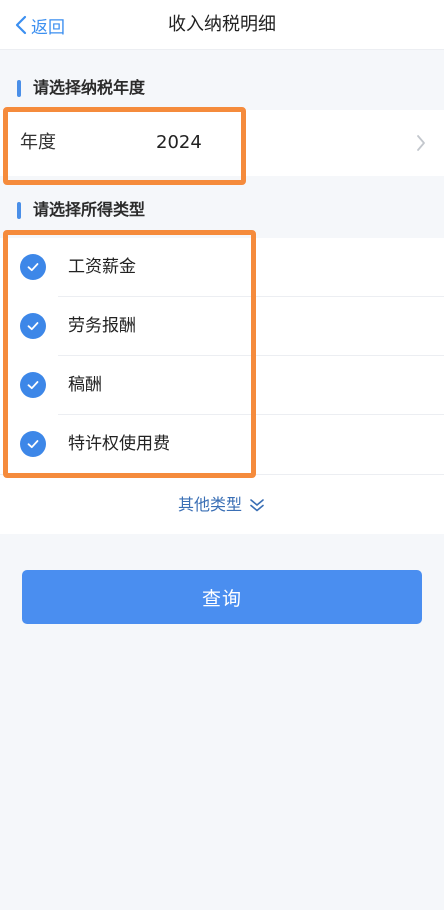 The width and height of the screenshot is (444, 910). Describe the element at coordinates (102, 267) in the screenshot. I see `type-item-label: 工资薪金` at that location.